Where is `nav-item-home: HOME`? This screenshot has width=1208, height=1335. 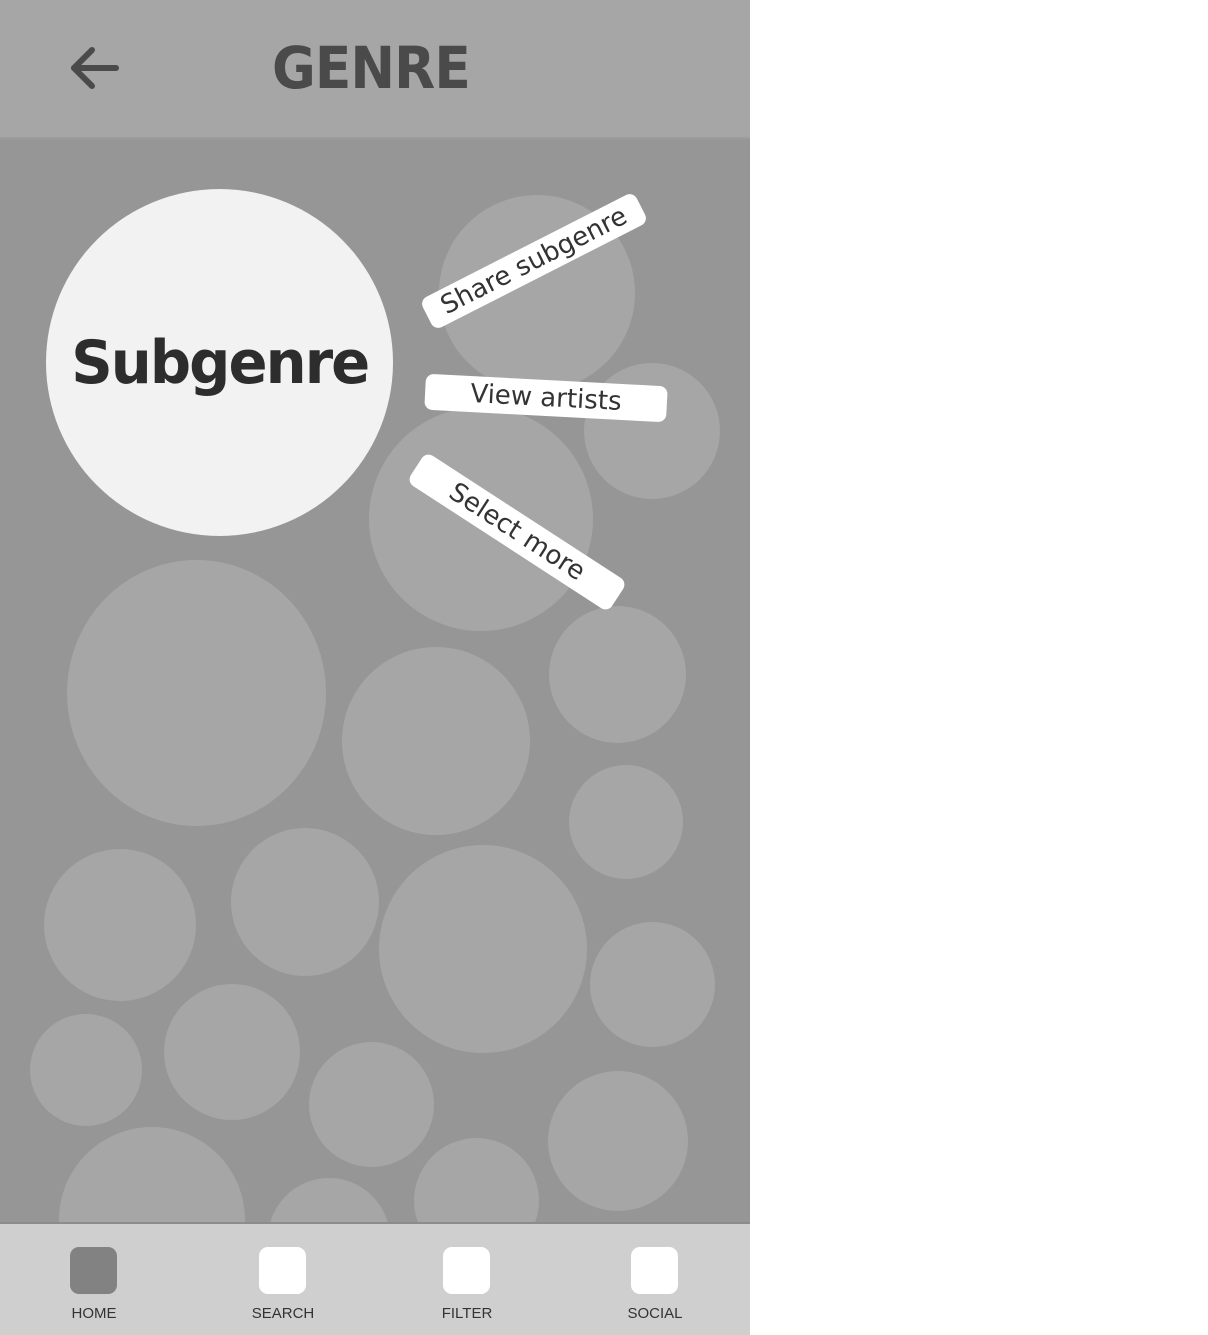
nav-item-home: HOME is located at coordinates (94, 1279).